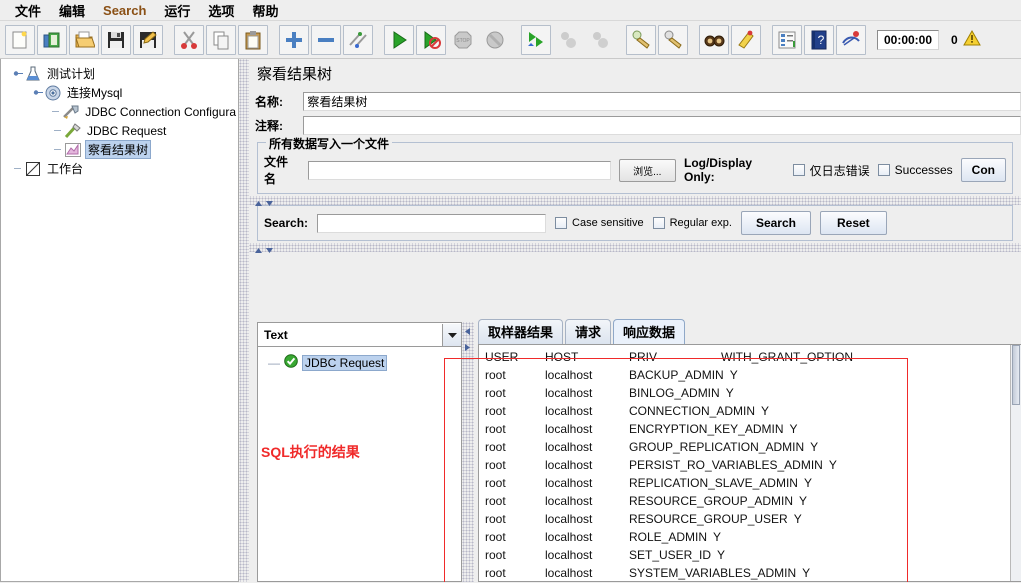  What do you see at coordinates (364, 362) in the screenshot?
I see `result-node-jdbc-request: — JDBC Request` at bounding box center [364, 362].